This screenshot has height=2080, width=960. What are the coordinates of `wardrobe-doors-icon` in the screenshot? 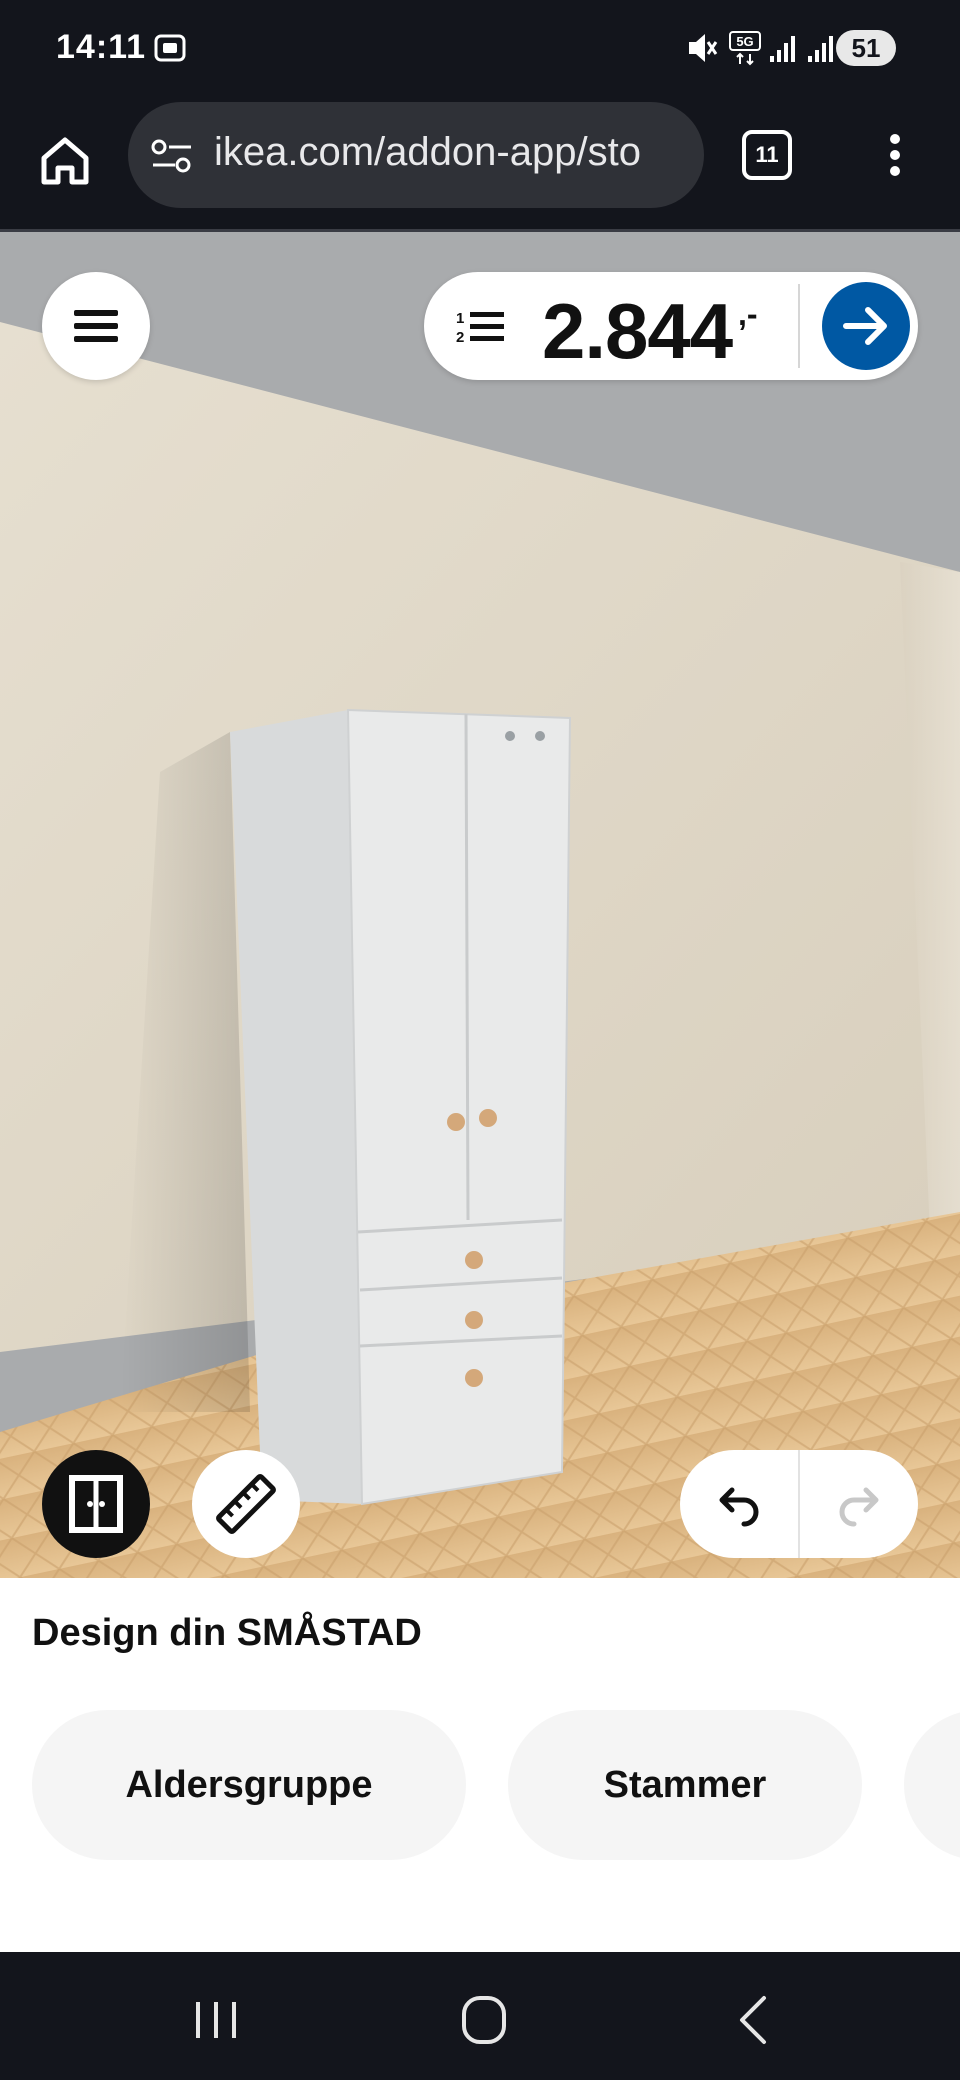 It's located at (96, 1504).